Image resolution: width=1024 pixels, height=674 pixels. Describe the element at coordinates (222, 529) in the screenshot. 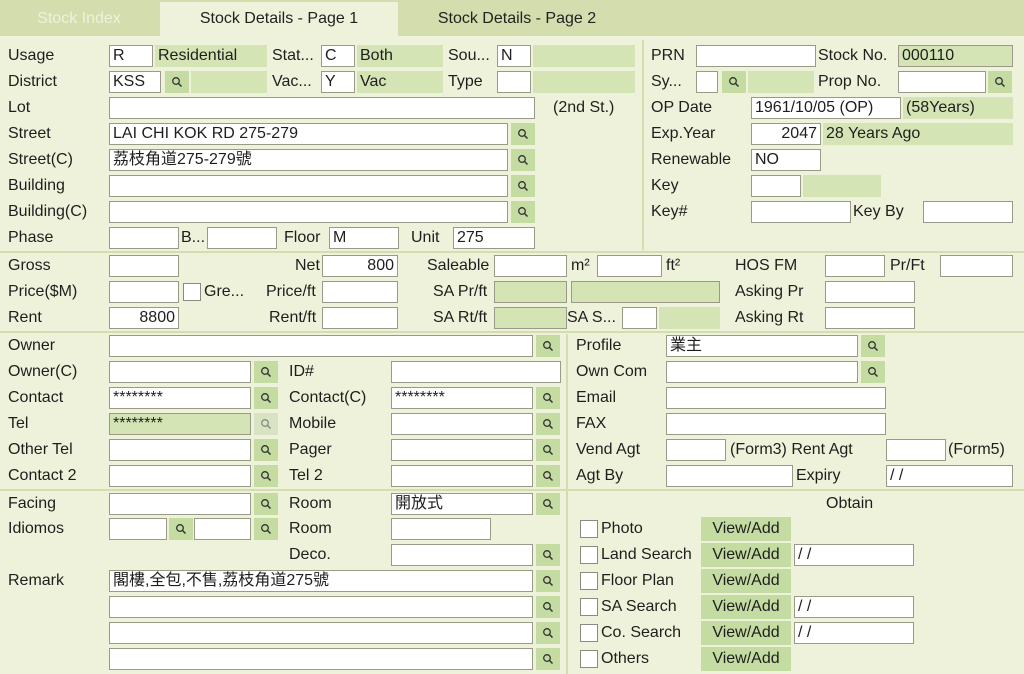

I see `idiomos-field-b` at that location.